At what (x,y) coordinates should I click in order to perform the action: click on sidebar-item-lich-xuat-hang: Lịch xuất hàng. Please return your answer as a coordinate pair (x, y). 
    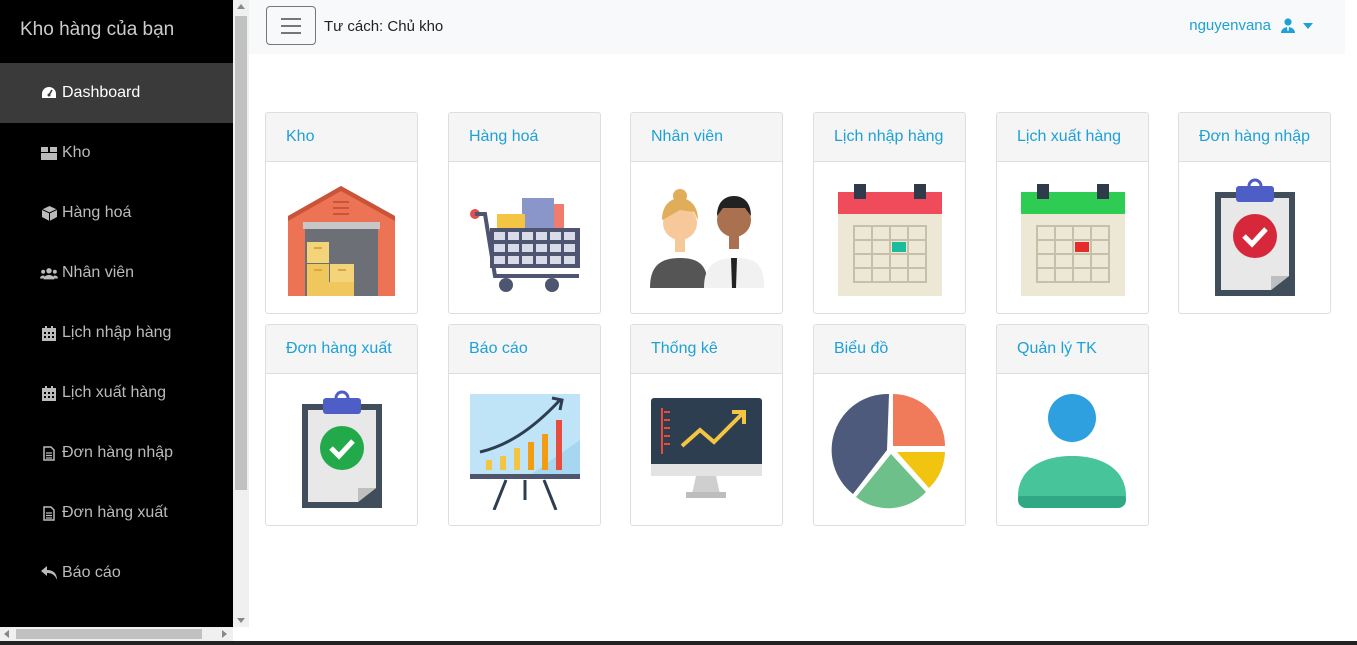
    Looking at the image, I should click on (116, 393).